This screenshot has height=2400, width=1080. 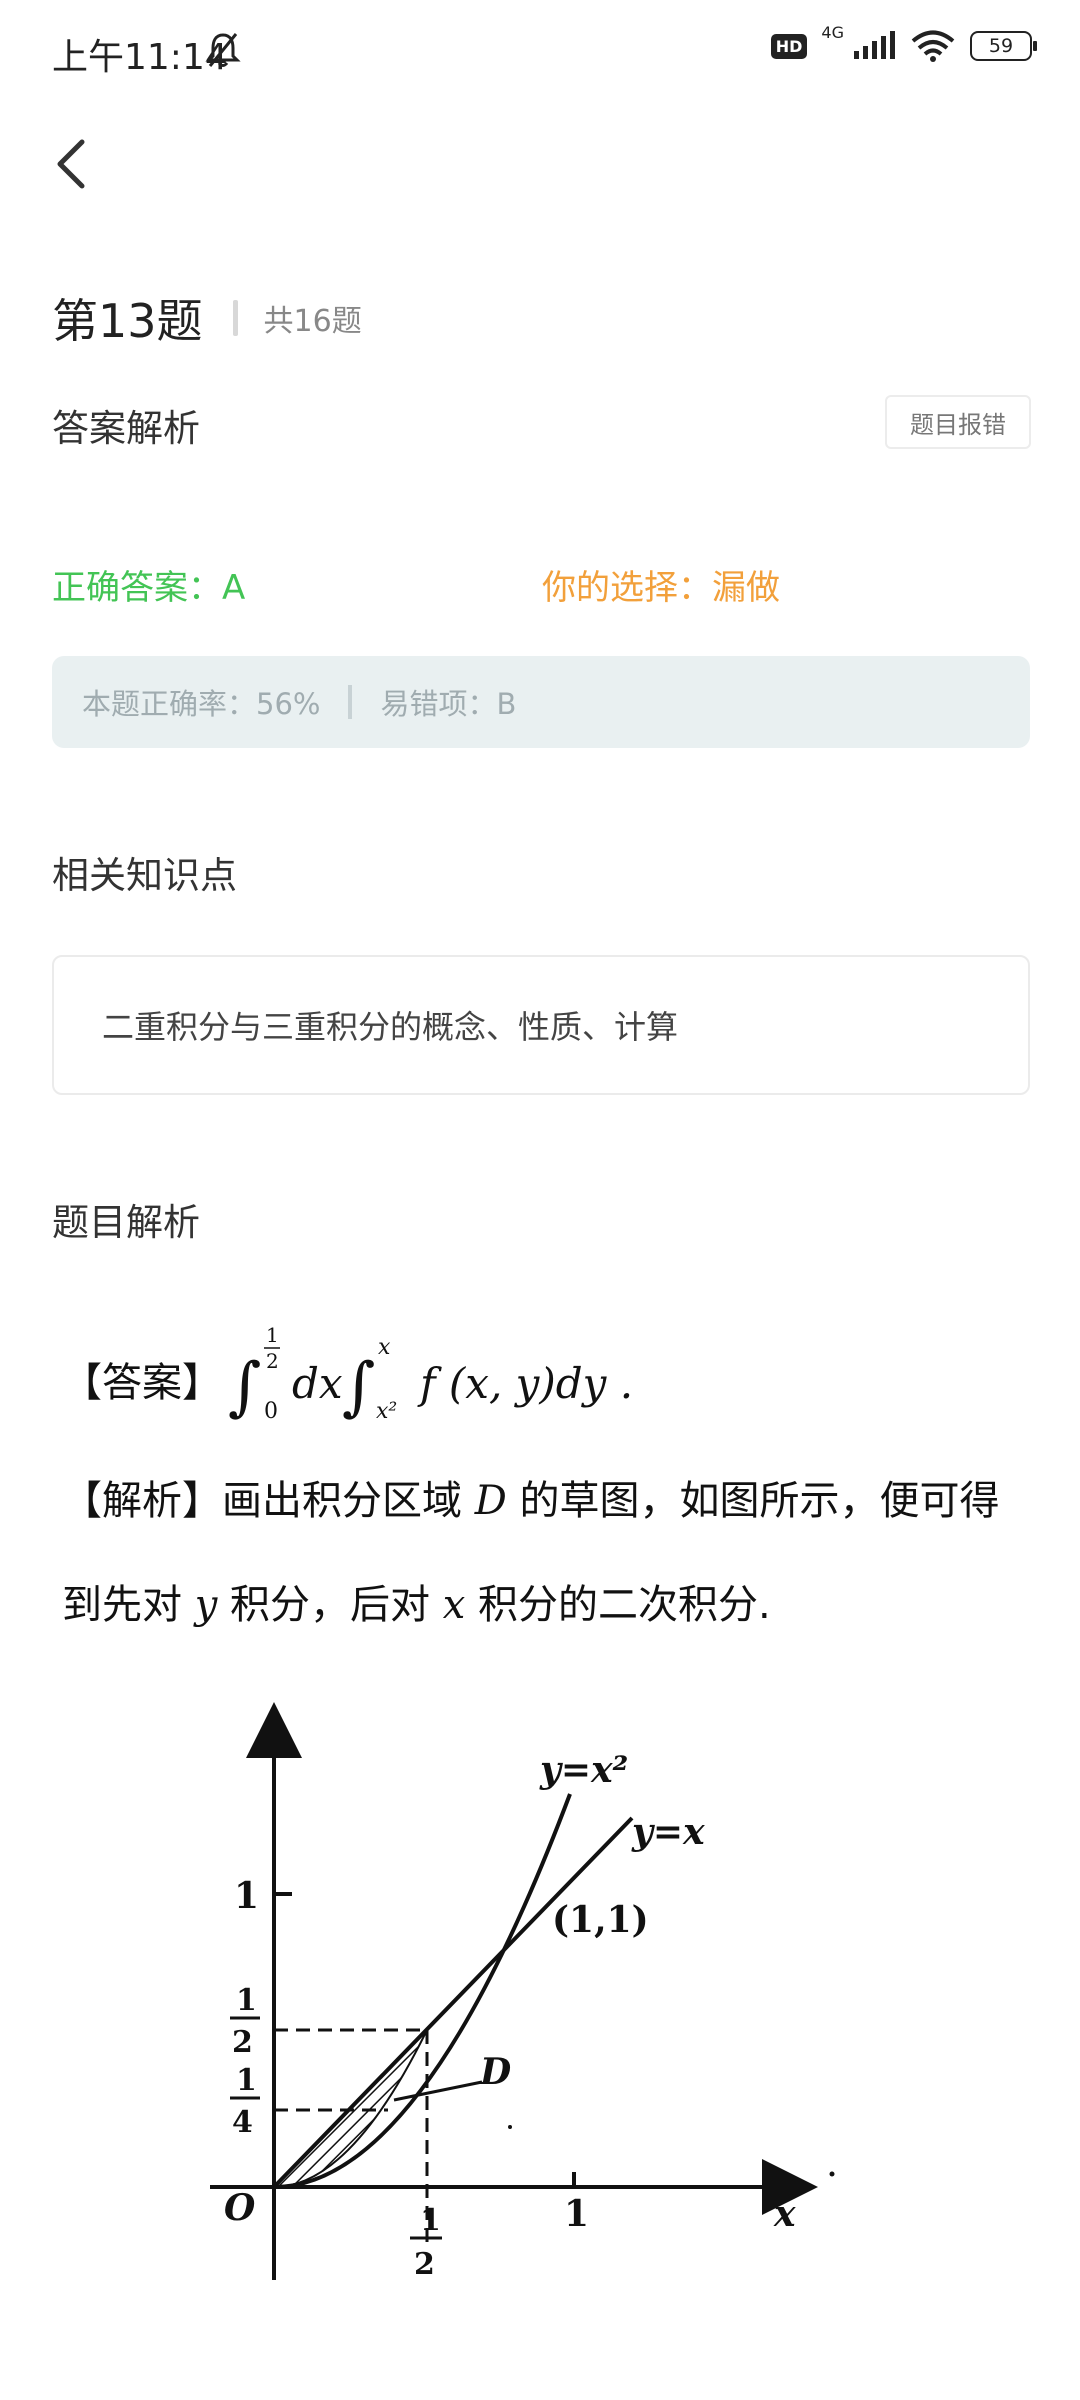 I want to click on status-icons: HD 4G 59, so click(x=903, y=42).